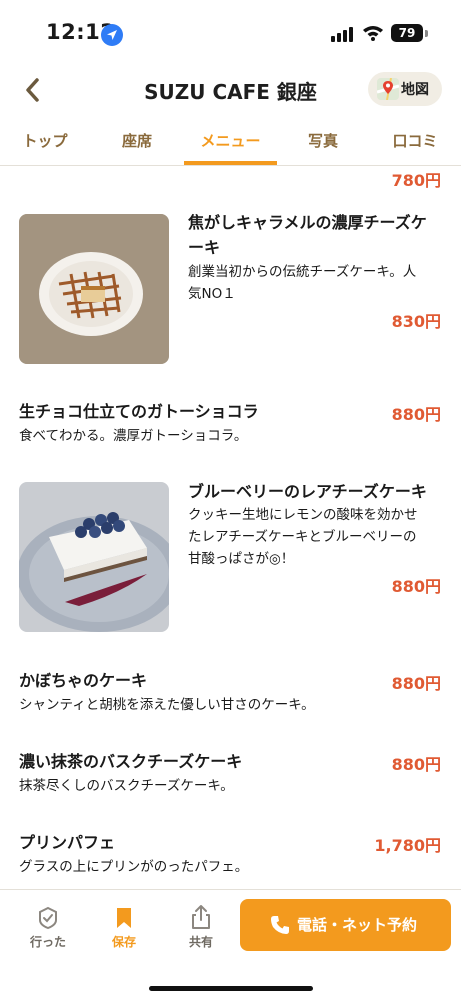  I want to click on tab-seats: 座席, so click(137, 148).